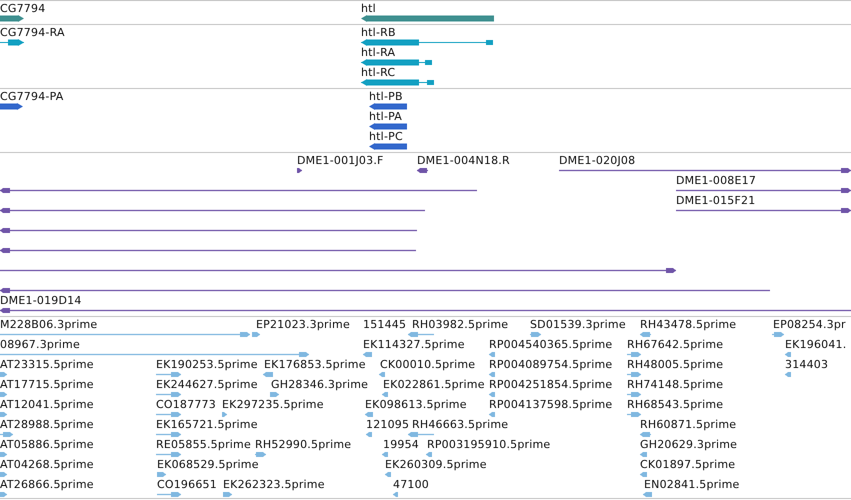 Image resolution: width=851 pixels, height=500 pixels. What do you see at coordinates (550, 364) in the screenshot?
I see `feature-label: RP004089754.5prime` at bounding box center [550, 364].